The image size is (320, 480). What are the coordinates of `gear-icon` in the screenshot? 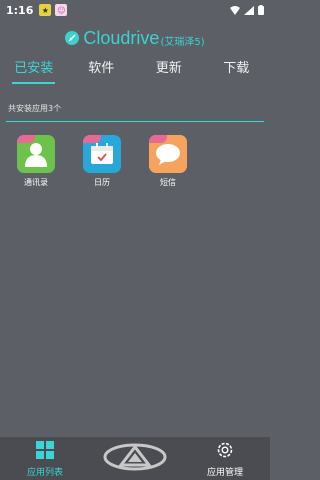 It's located at (225, 450).